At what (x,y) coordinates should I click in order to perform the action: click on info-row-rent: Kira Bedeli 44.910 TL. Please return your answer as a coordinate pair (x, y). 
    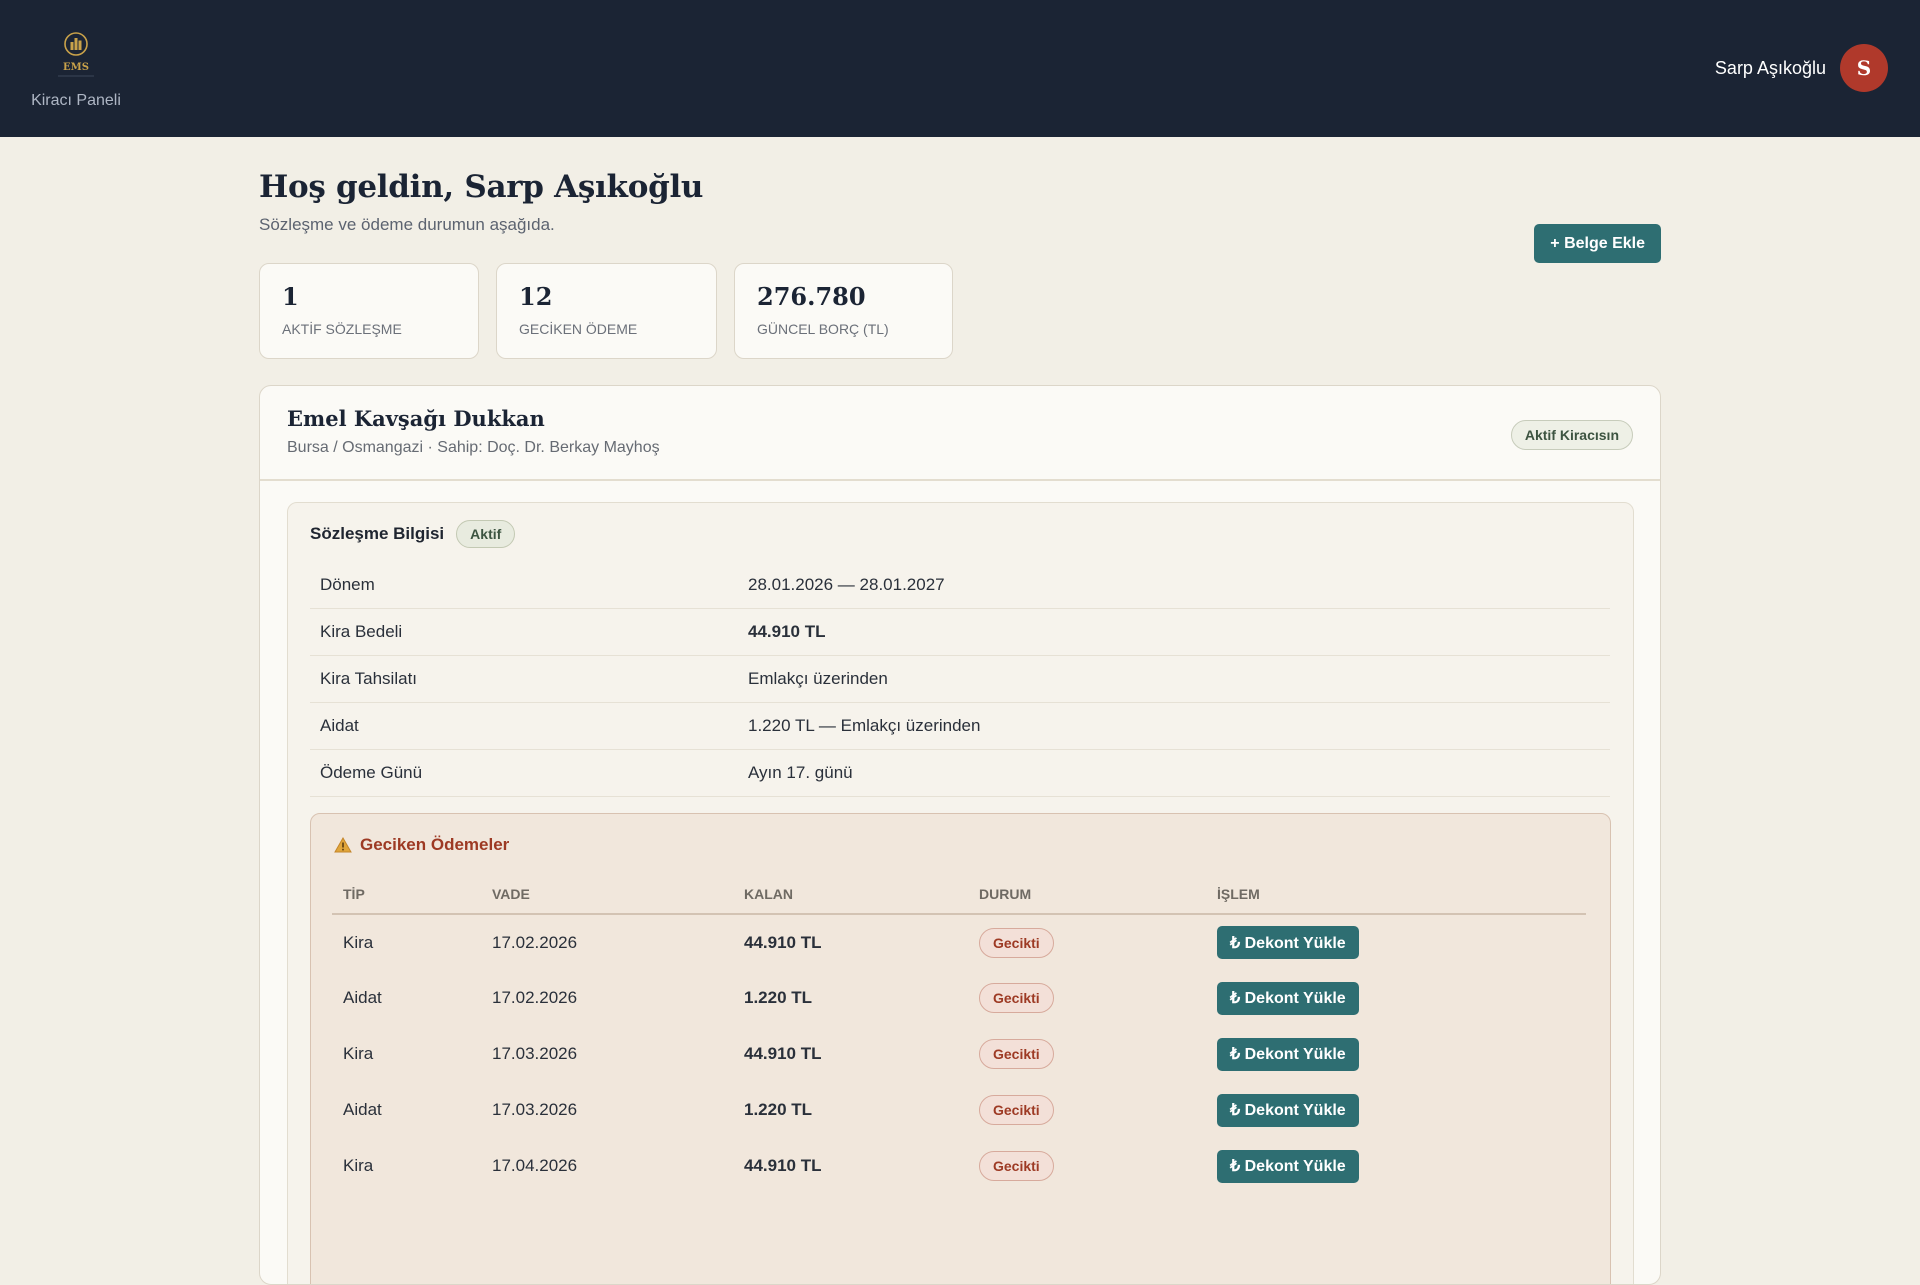
    Looking at the image, I should click on (960, 632).